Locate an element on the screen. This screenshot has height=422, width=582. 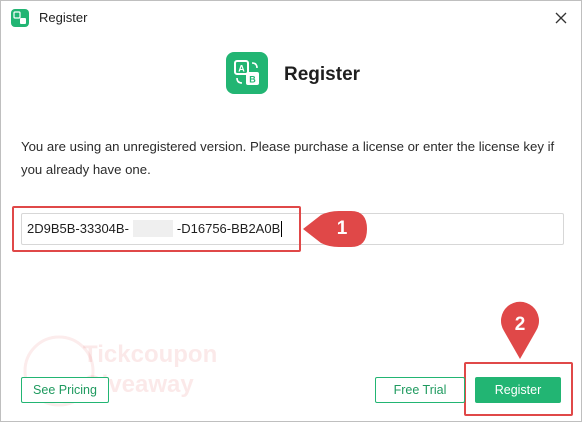
window-title: Register is located at coordinates (63, 17).